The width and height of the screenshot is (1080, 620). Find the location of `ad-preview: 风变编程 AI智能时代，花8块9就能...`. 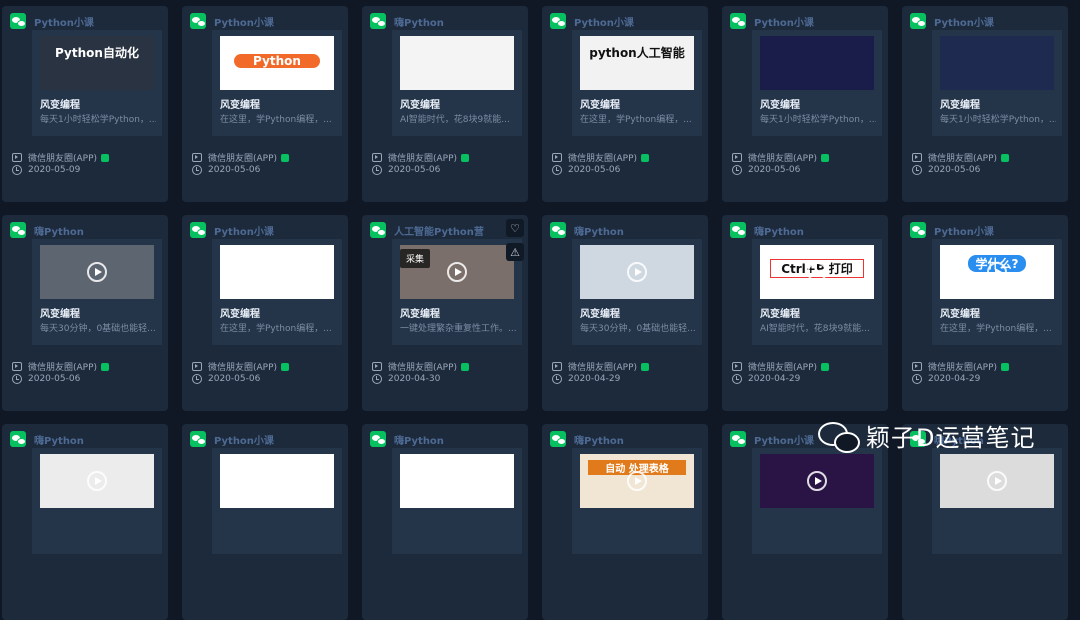

ad-preview: 风变编程 AI智能时代，花8块9就能... is located at coordinates (457, 83).